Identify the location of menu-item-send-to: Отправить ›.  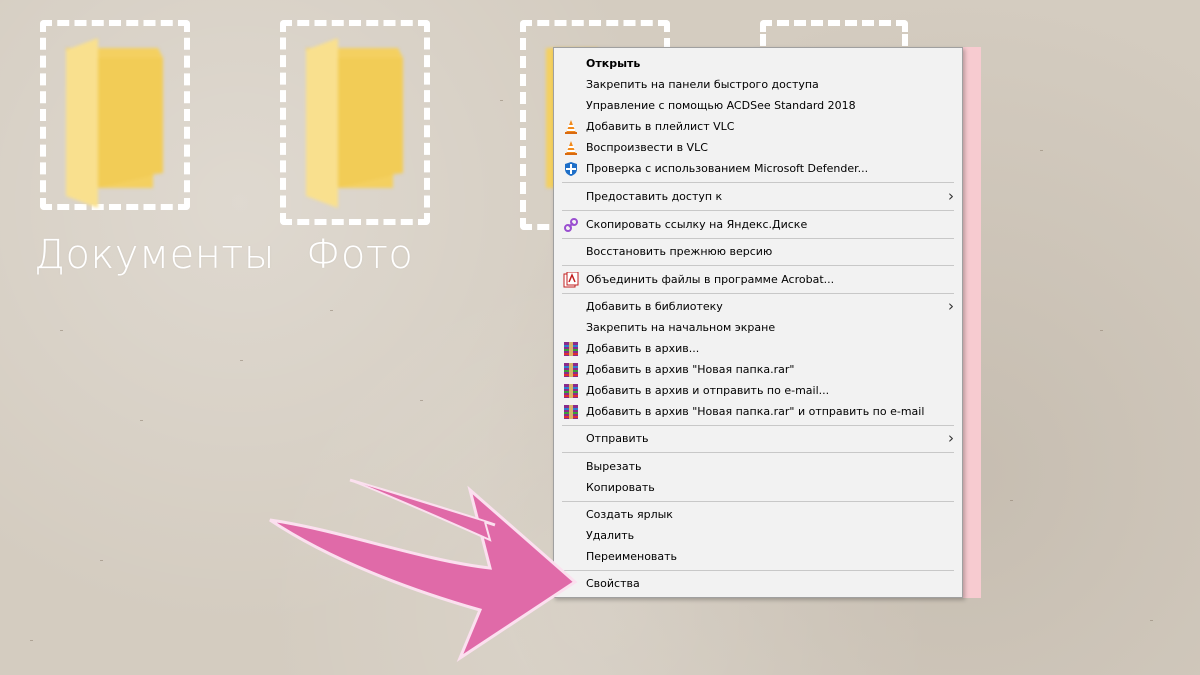
(758, 438).